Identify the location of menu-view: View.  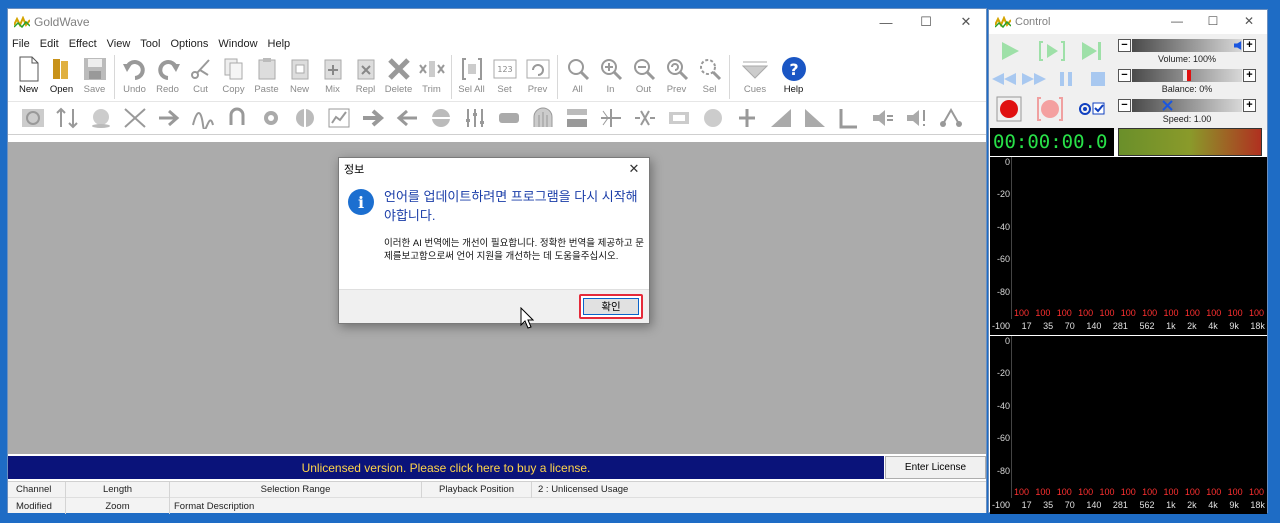
(119, 44).